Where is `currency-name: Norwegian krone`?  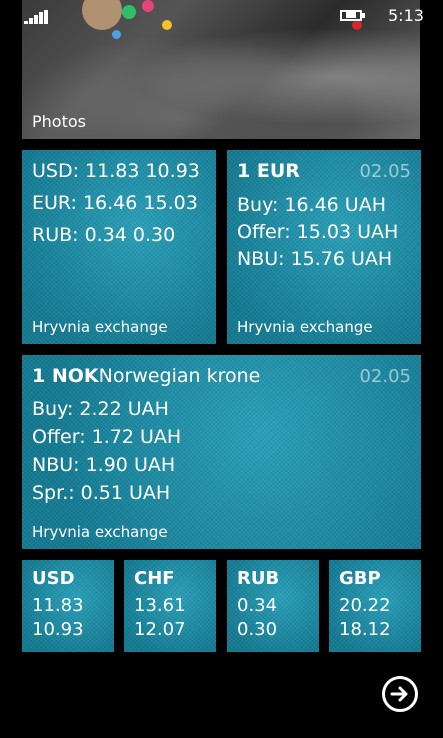
currency-name: Norwegian krone is located at coordinates (179, 376).